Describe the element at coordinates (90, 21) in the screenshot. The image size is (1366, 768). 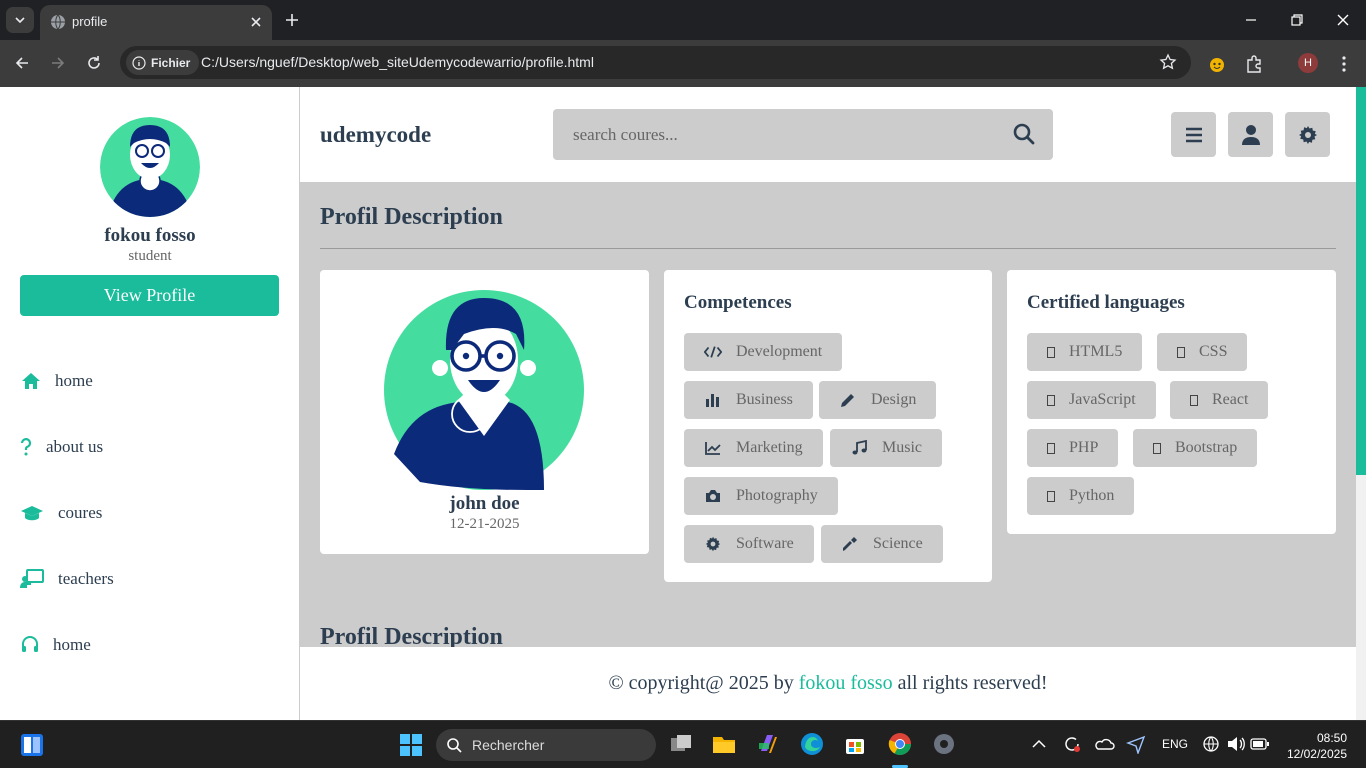
I see `tab-title: profile` at that location.